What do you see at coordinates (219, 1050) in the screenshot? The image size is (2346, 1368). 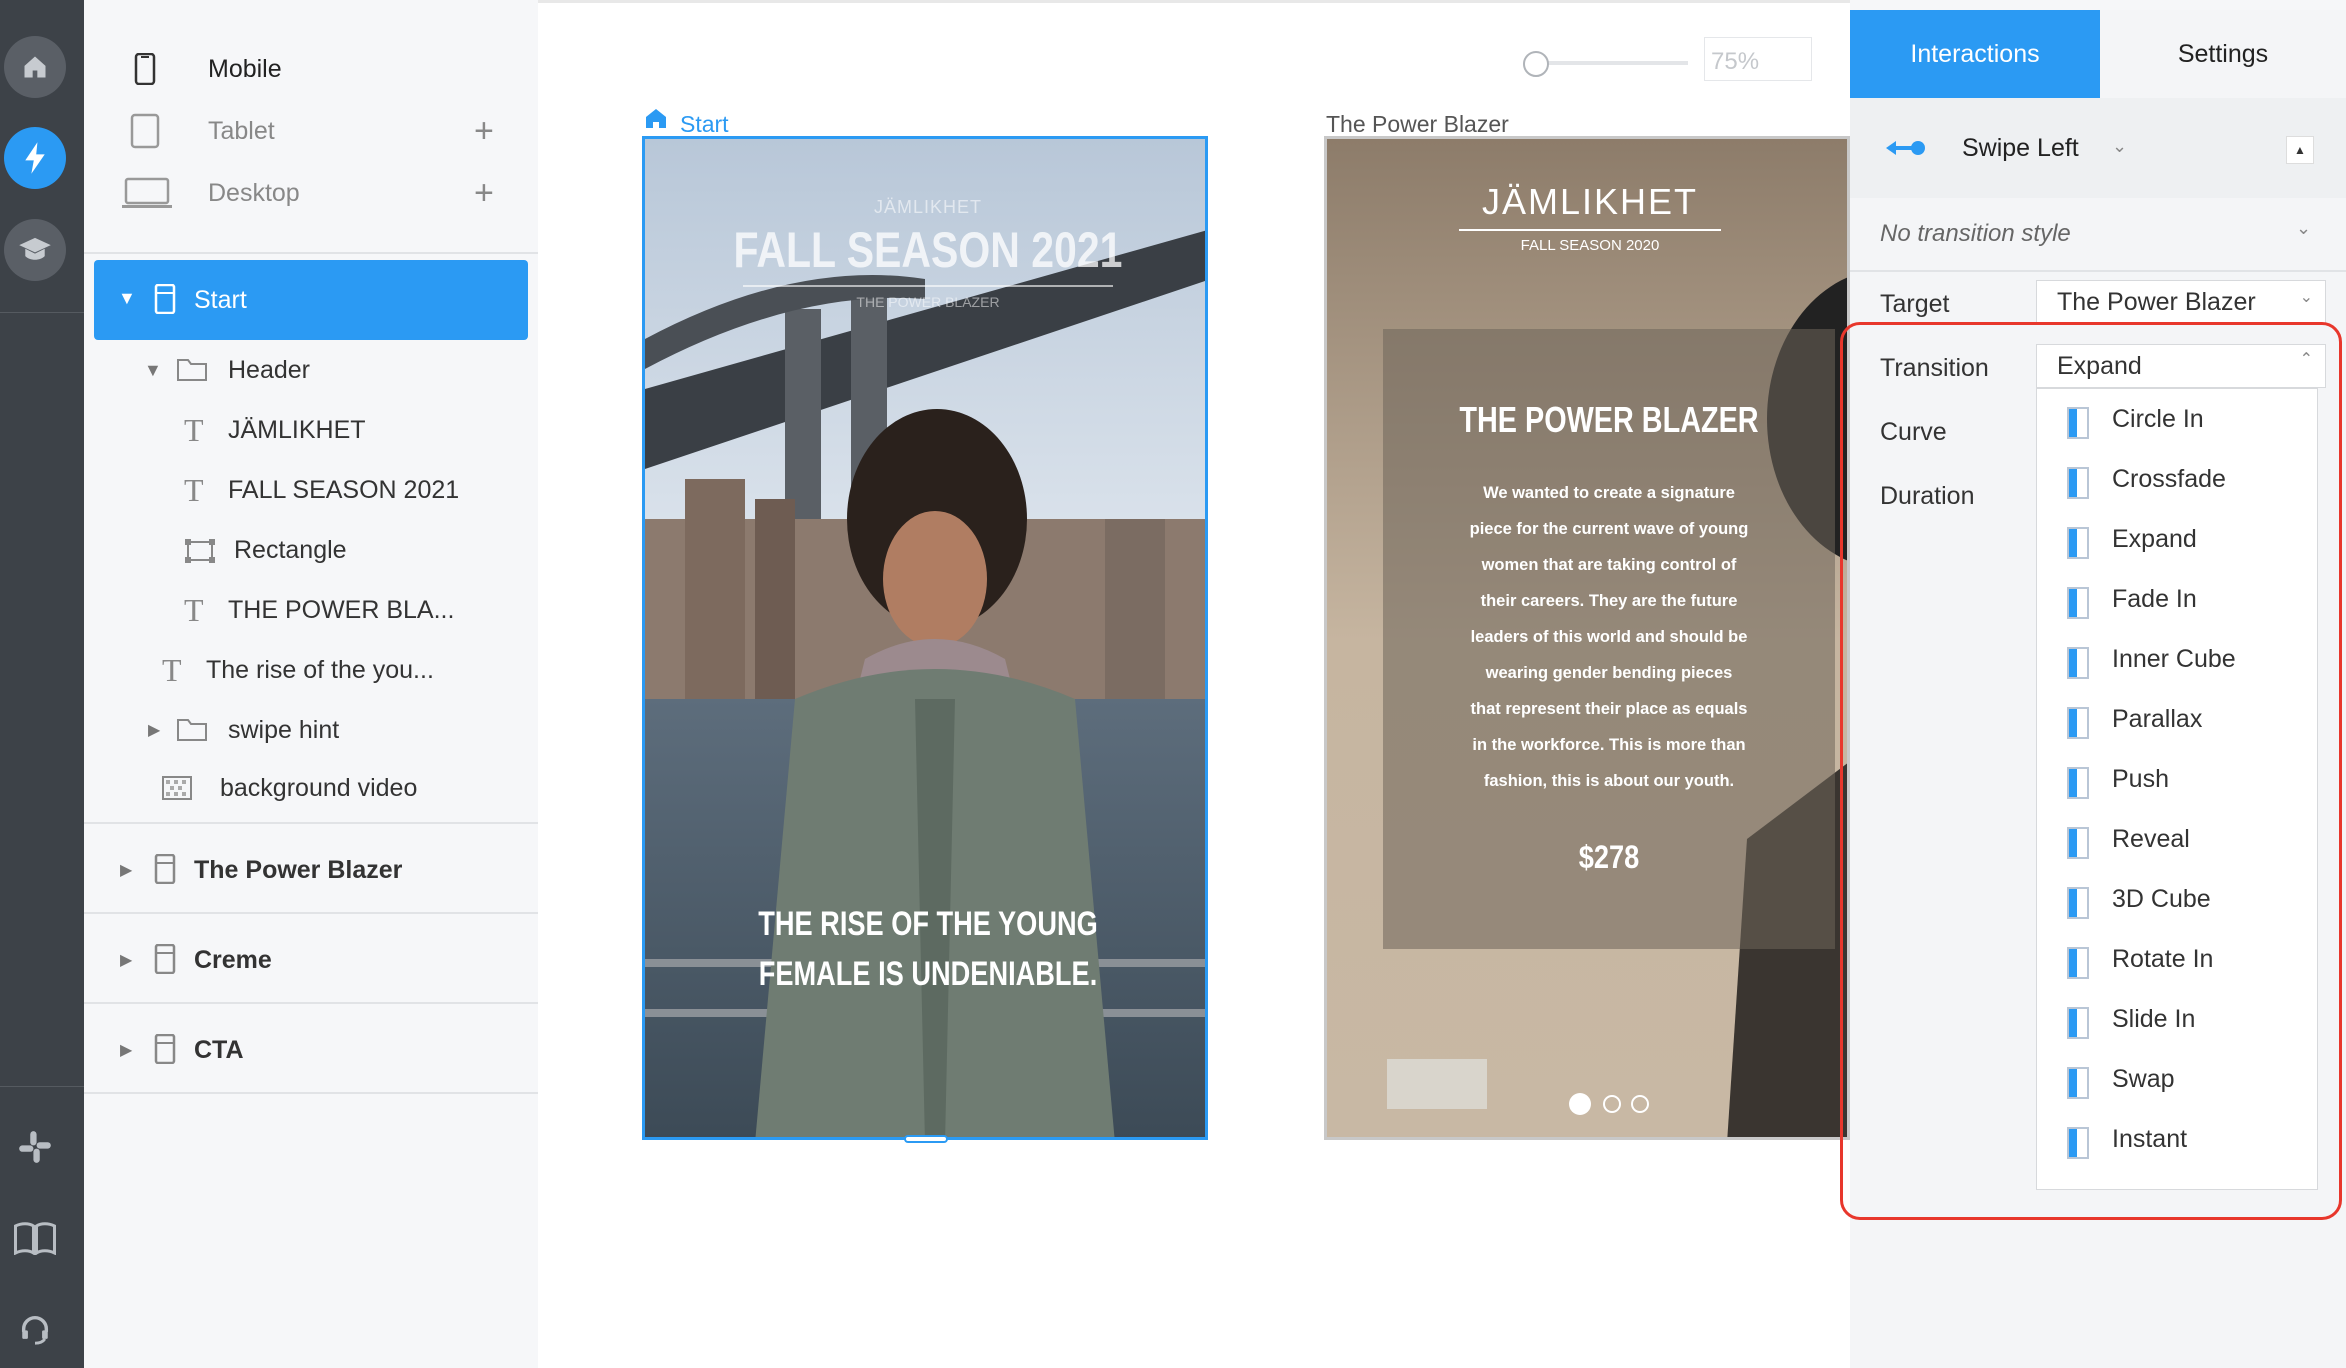 I see `layer-label: CTA` at bounding box center [219, 1050].